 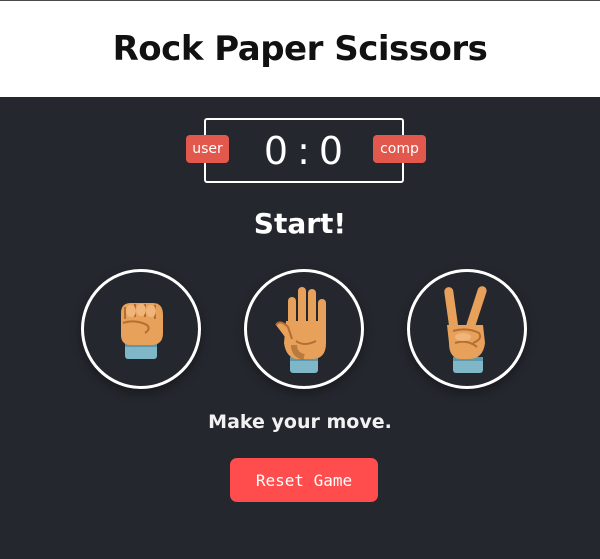 I want to click on paper-button, so click(x=304, y=329).